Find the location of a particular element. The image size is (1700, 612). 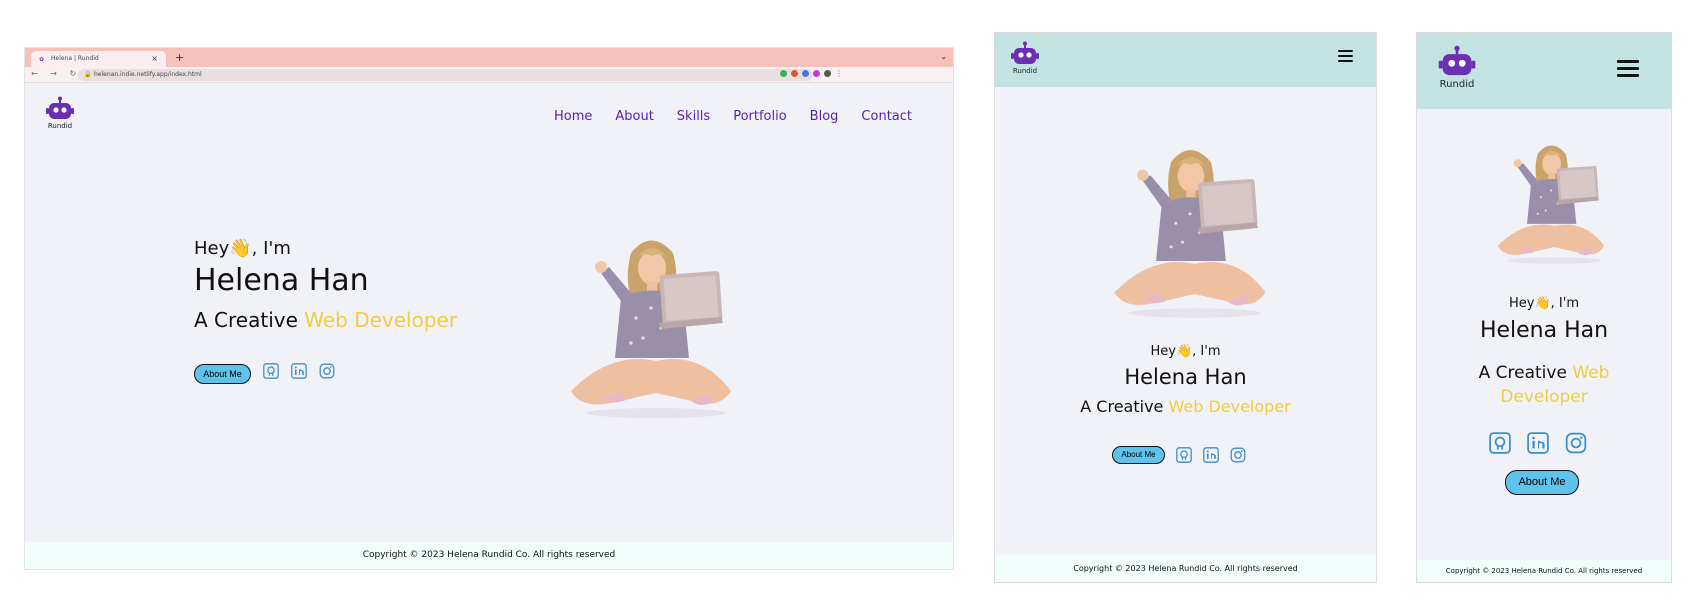

main-nav: Home About Skills Portfolio Blog Contact is located at coordinates (733, 116).